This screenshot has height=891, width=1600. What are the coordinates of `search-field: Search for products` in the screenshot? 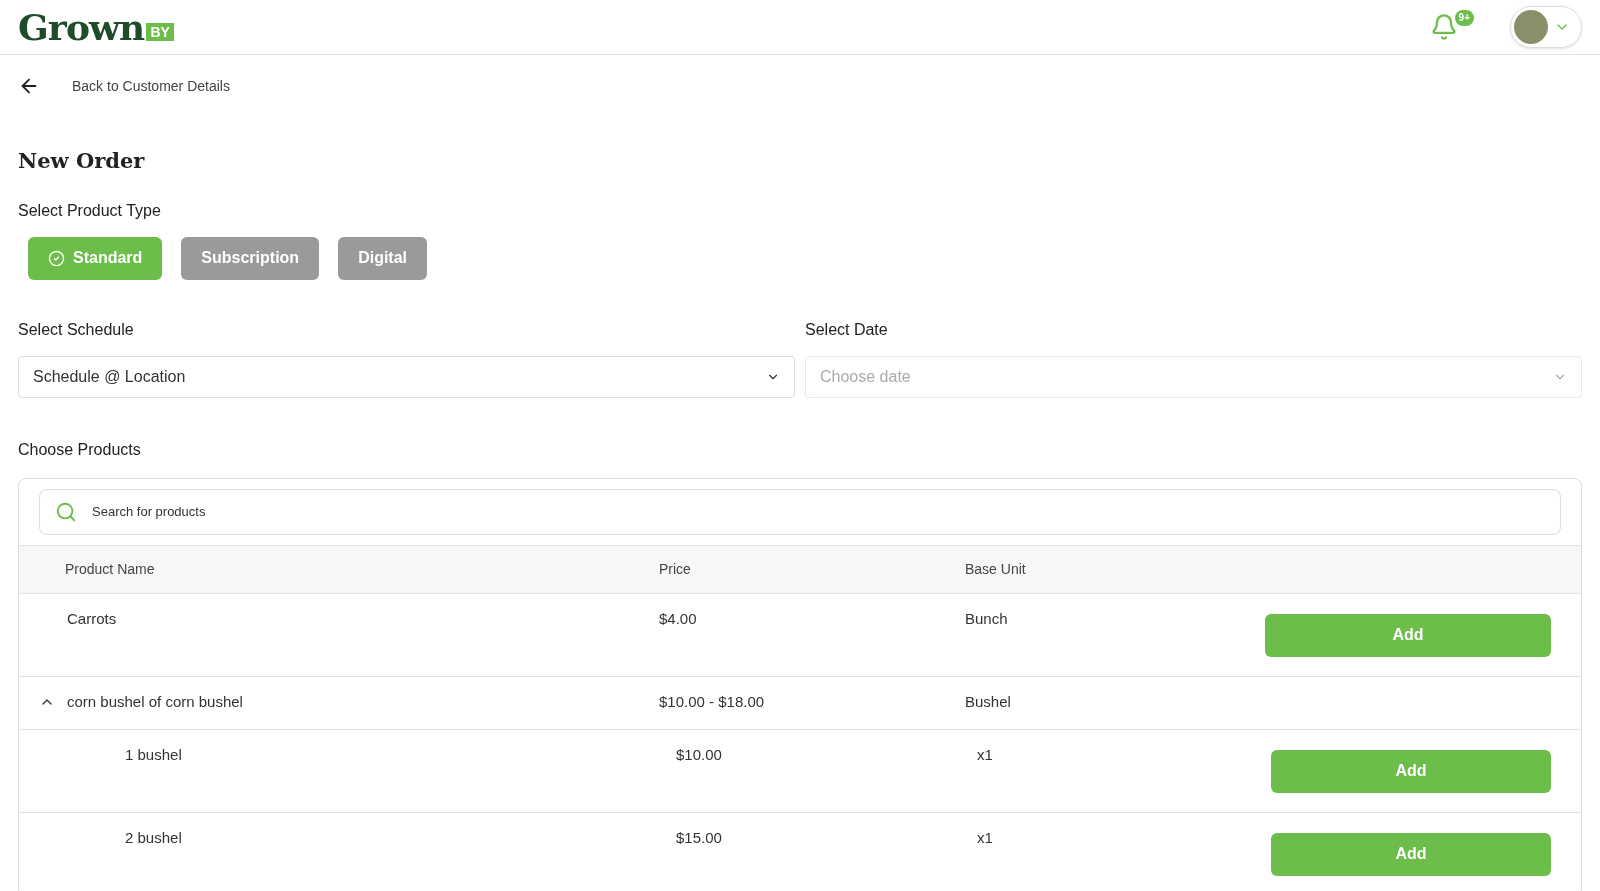 It's located at (800, 511).